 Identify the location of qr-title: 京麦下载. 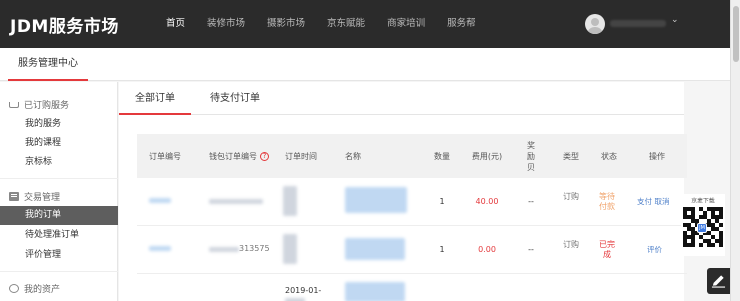
(703, 201).